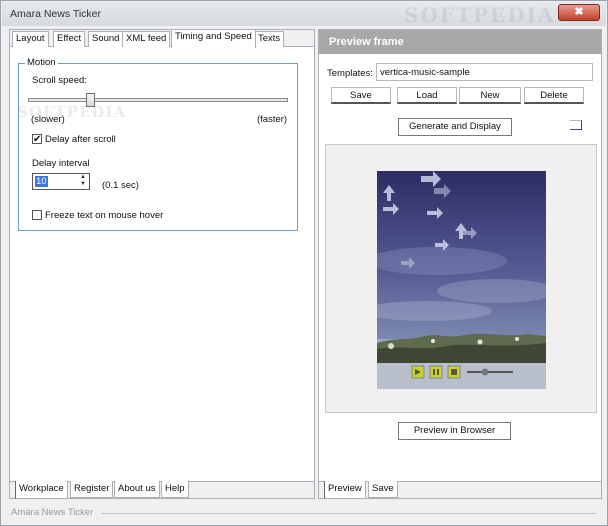 The image size is (608, 526). I want to click on right-bottom-tabs: Preview Save, so click(460, 490).